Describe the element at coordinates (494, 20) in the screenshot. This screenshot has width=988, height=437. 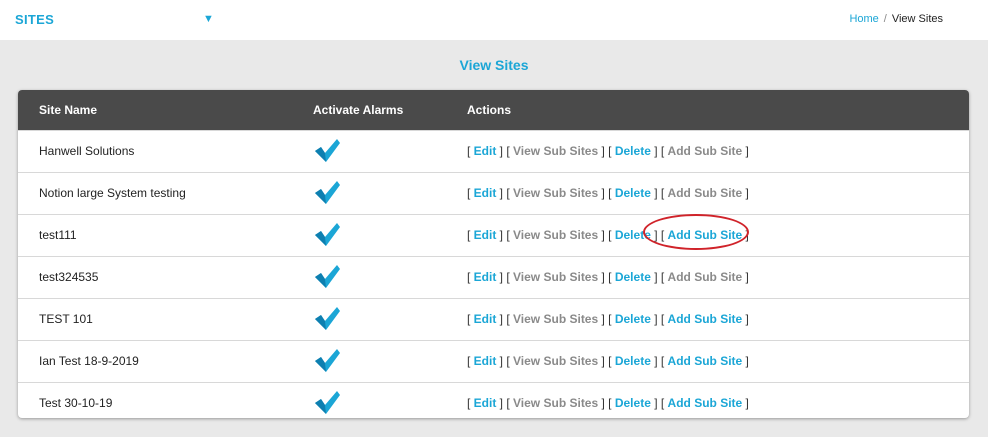
I see `top-bar: SITES ▼ Home / View Sites` at that location.